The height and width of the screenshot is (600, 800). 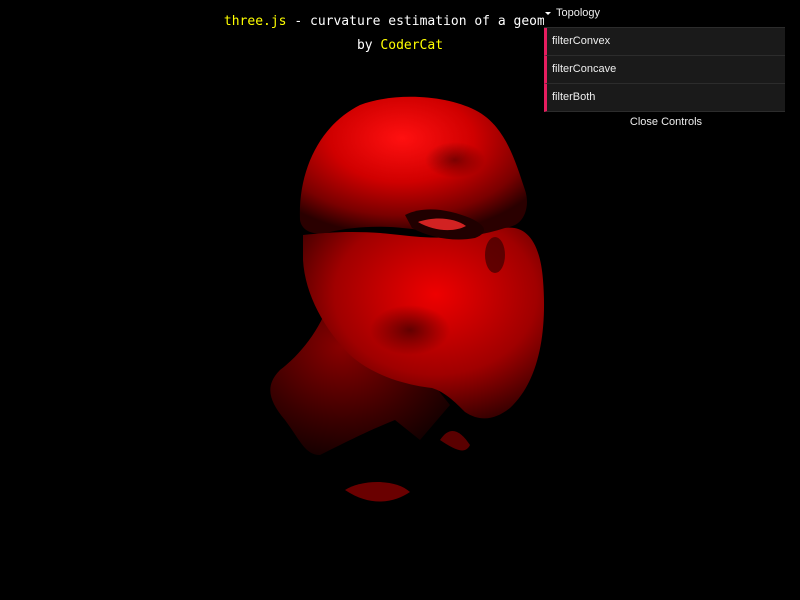 I want to click on folder-title-topology: Topology, so click(x=664, y=14).